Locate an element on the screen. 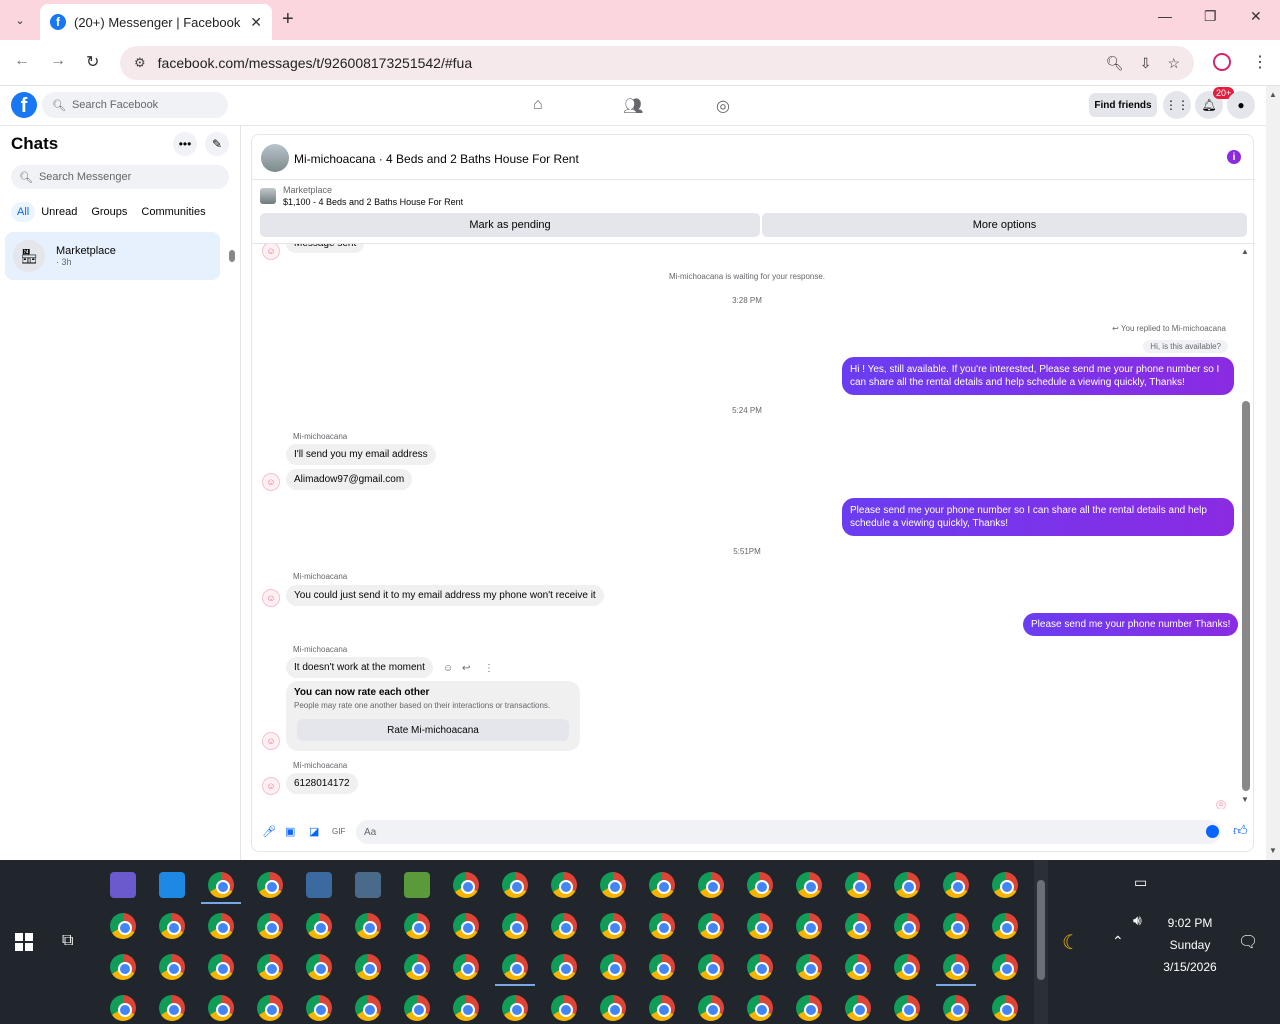 The image size is (1280, 1024). sidebar-scroll-thumb is located at coordinates (232, 256).